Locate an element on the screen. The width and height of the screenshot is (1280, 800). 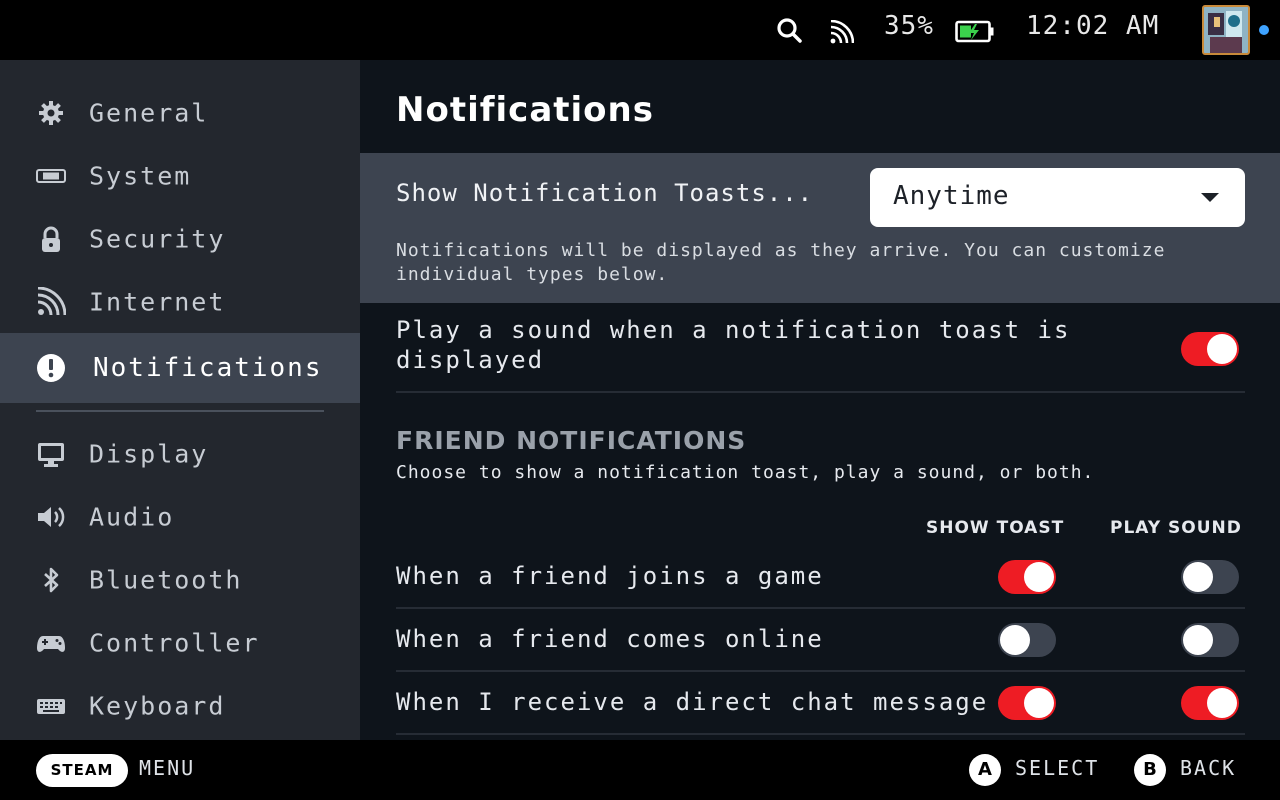
play-sound-column-header: PLAY SOUND is located at coordinates (1176, 528).